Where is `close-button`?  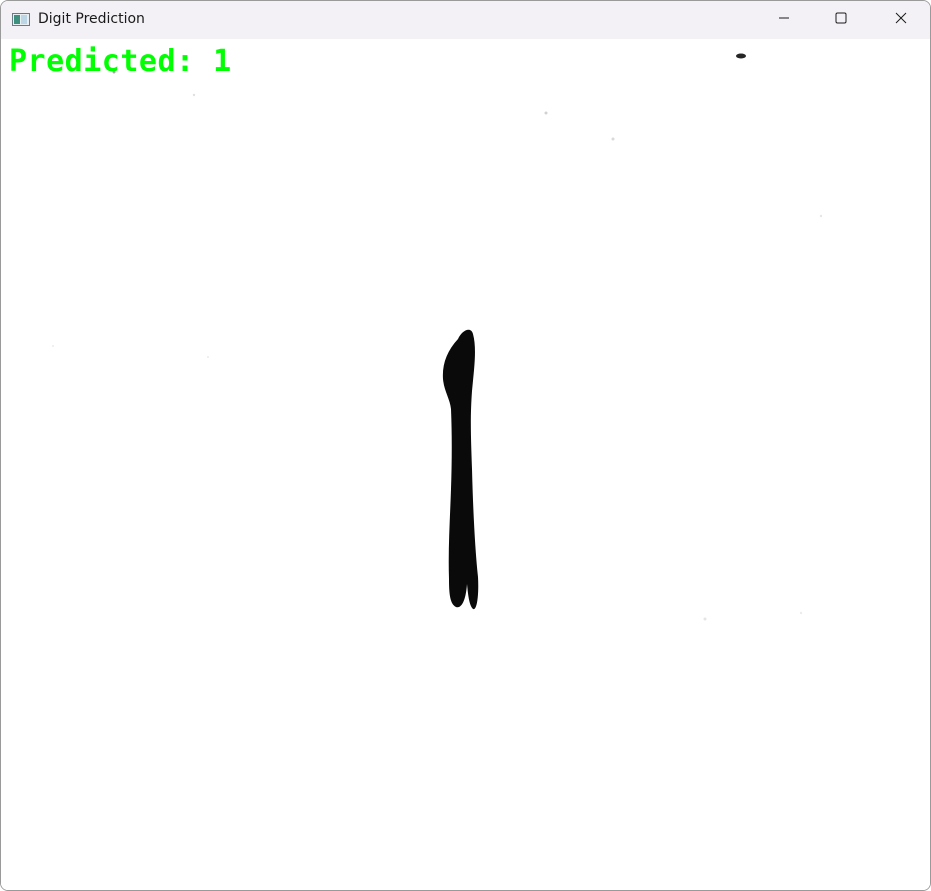 close-button is located at coordinates (901, 20).